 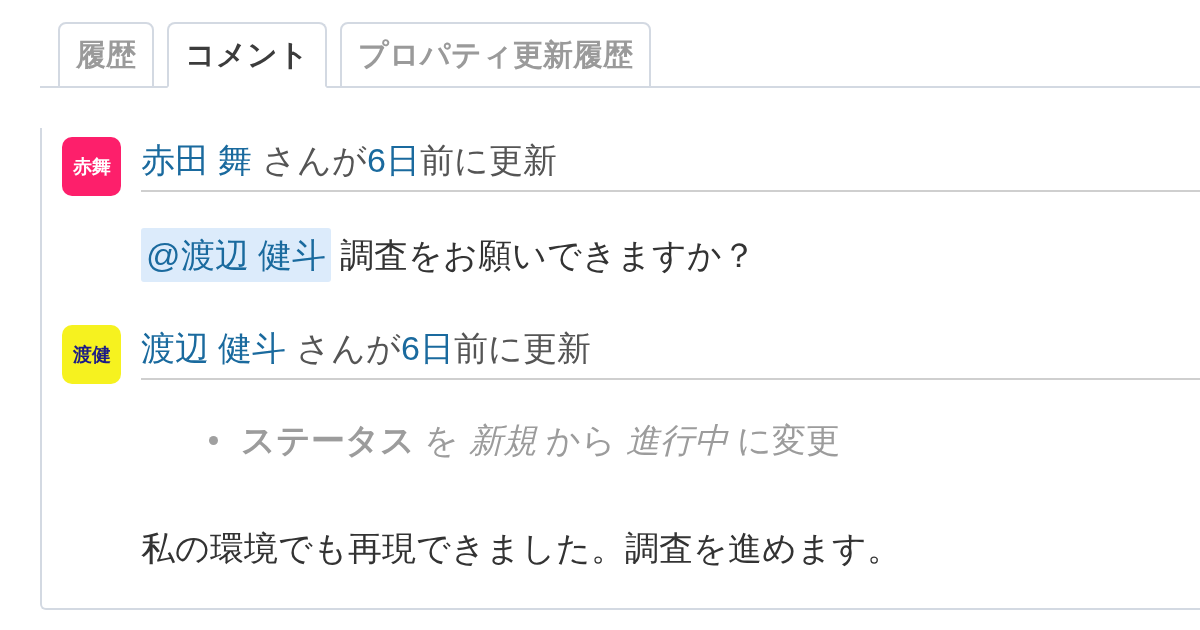 I want to click on avatar: 渡健, so click(x=91, y=354).